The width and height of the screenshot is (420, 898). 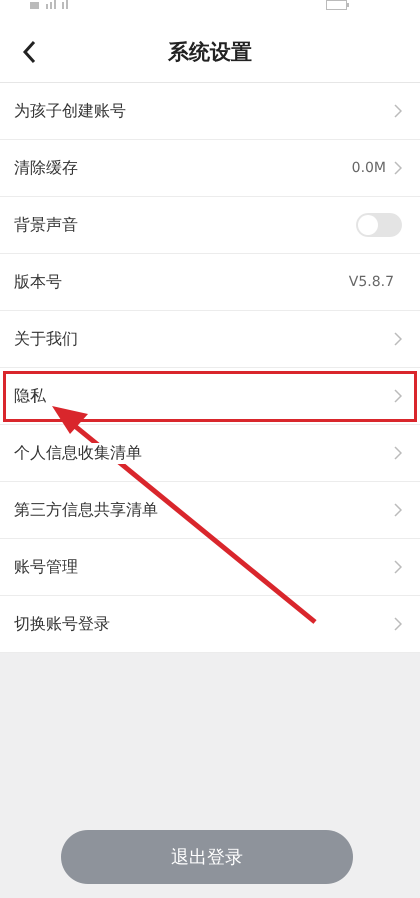 What do you see at coordinates (70, 111) in the screenshot?
I see `setting-label: 为孩子创建账号` at bounding box center [70, 111].